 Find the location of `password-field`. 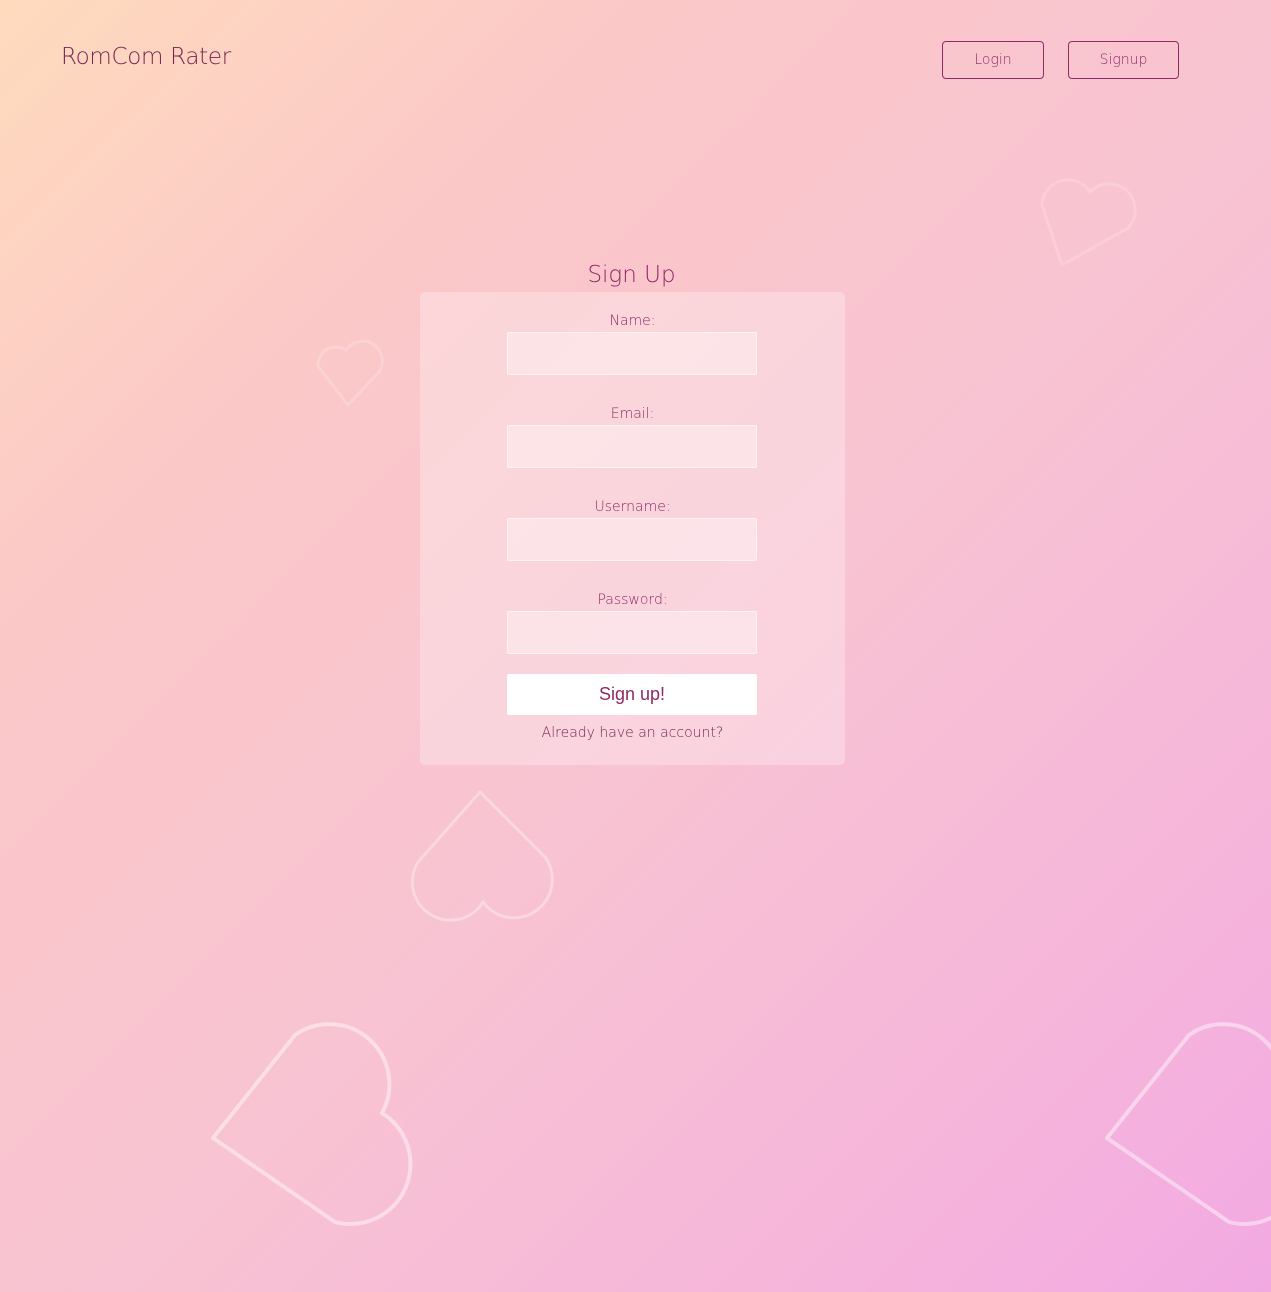

password-field is located at coordinates (632, 632).